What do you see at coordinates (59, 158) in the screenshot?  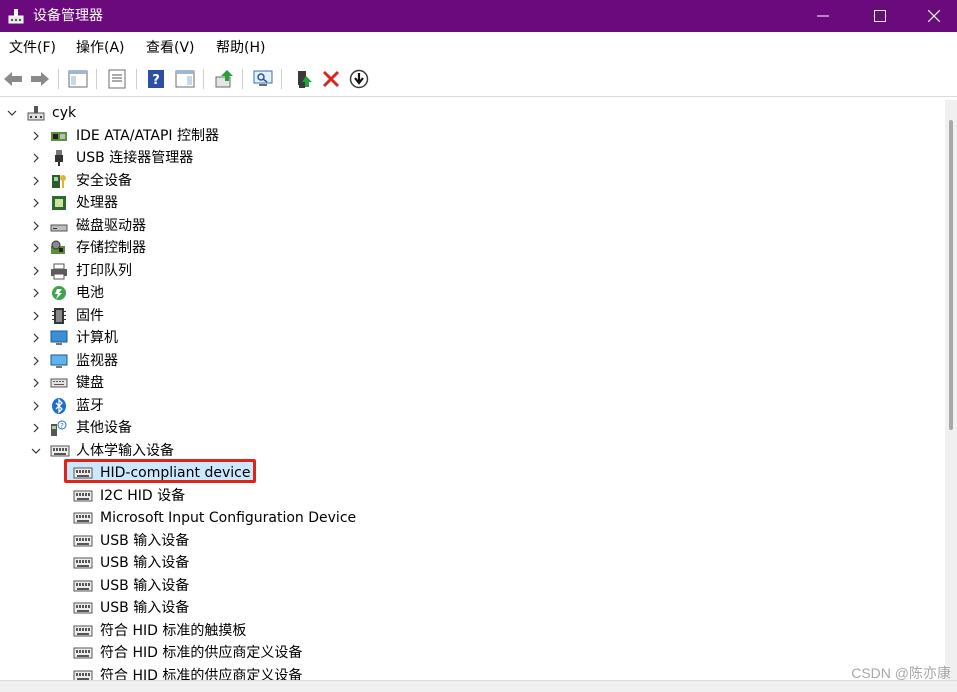 I see `usb-connector-icon` at bounding box center [59, 158].